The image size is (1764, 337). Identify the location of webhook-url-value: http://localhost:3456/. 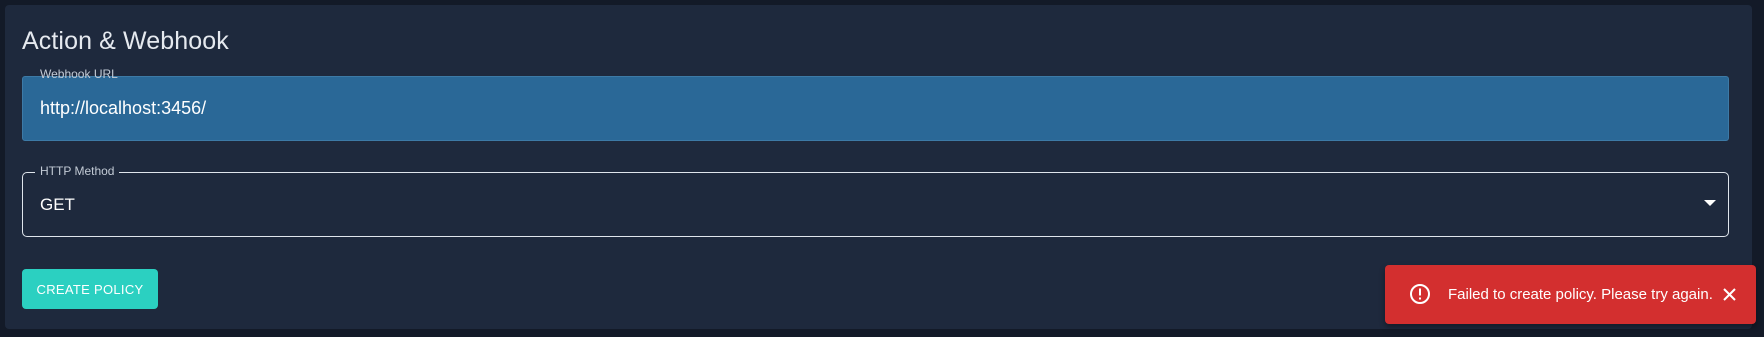
(123, 108).